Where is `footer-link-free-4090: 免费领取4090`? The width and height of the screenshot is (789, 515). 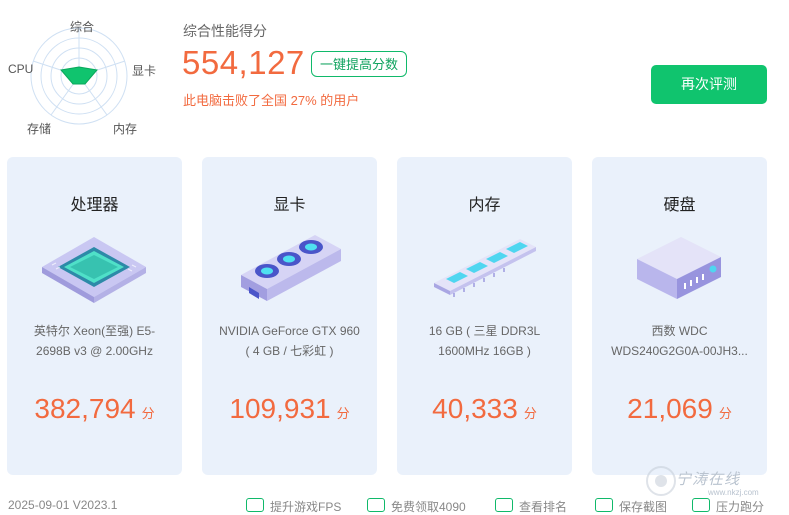
footer-link-free-4090: 免费领取4090 is located at coordinates (416, 506).